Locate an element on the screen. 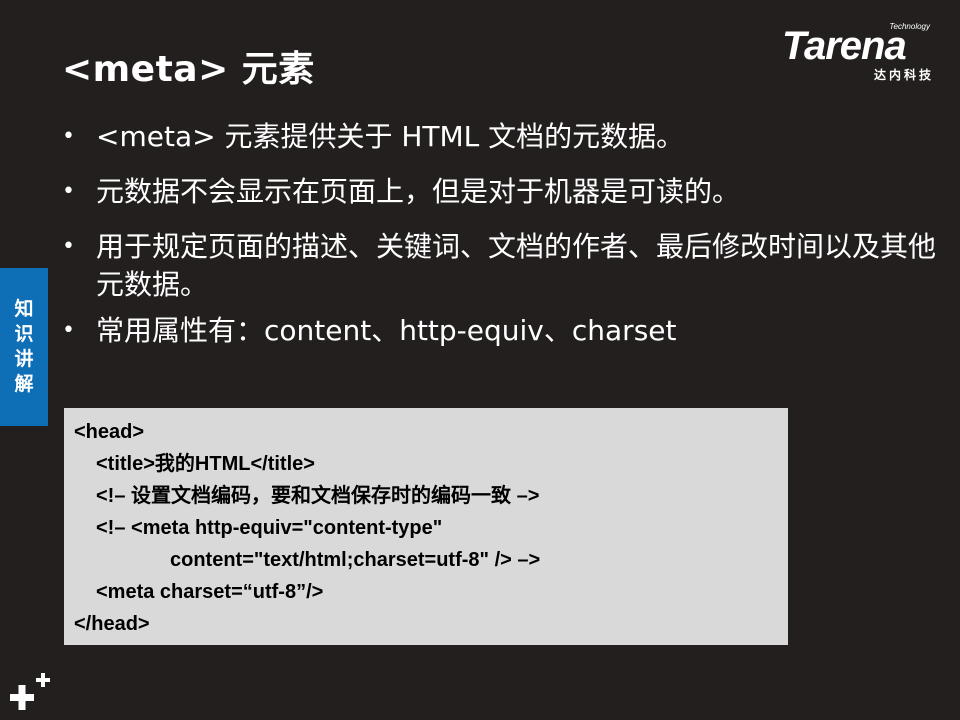 Image resolution: width=960 pixels, height=720 pixels. code-line: <head> is located at coordinates (109, 432).